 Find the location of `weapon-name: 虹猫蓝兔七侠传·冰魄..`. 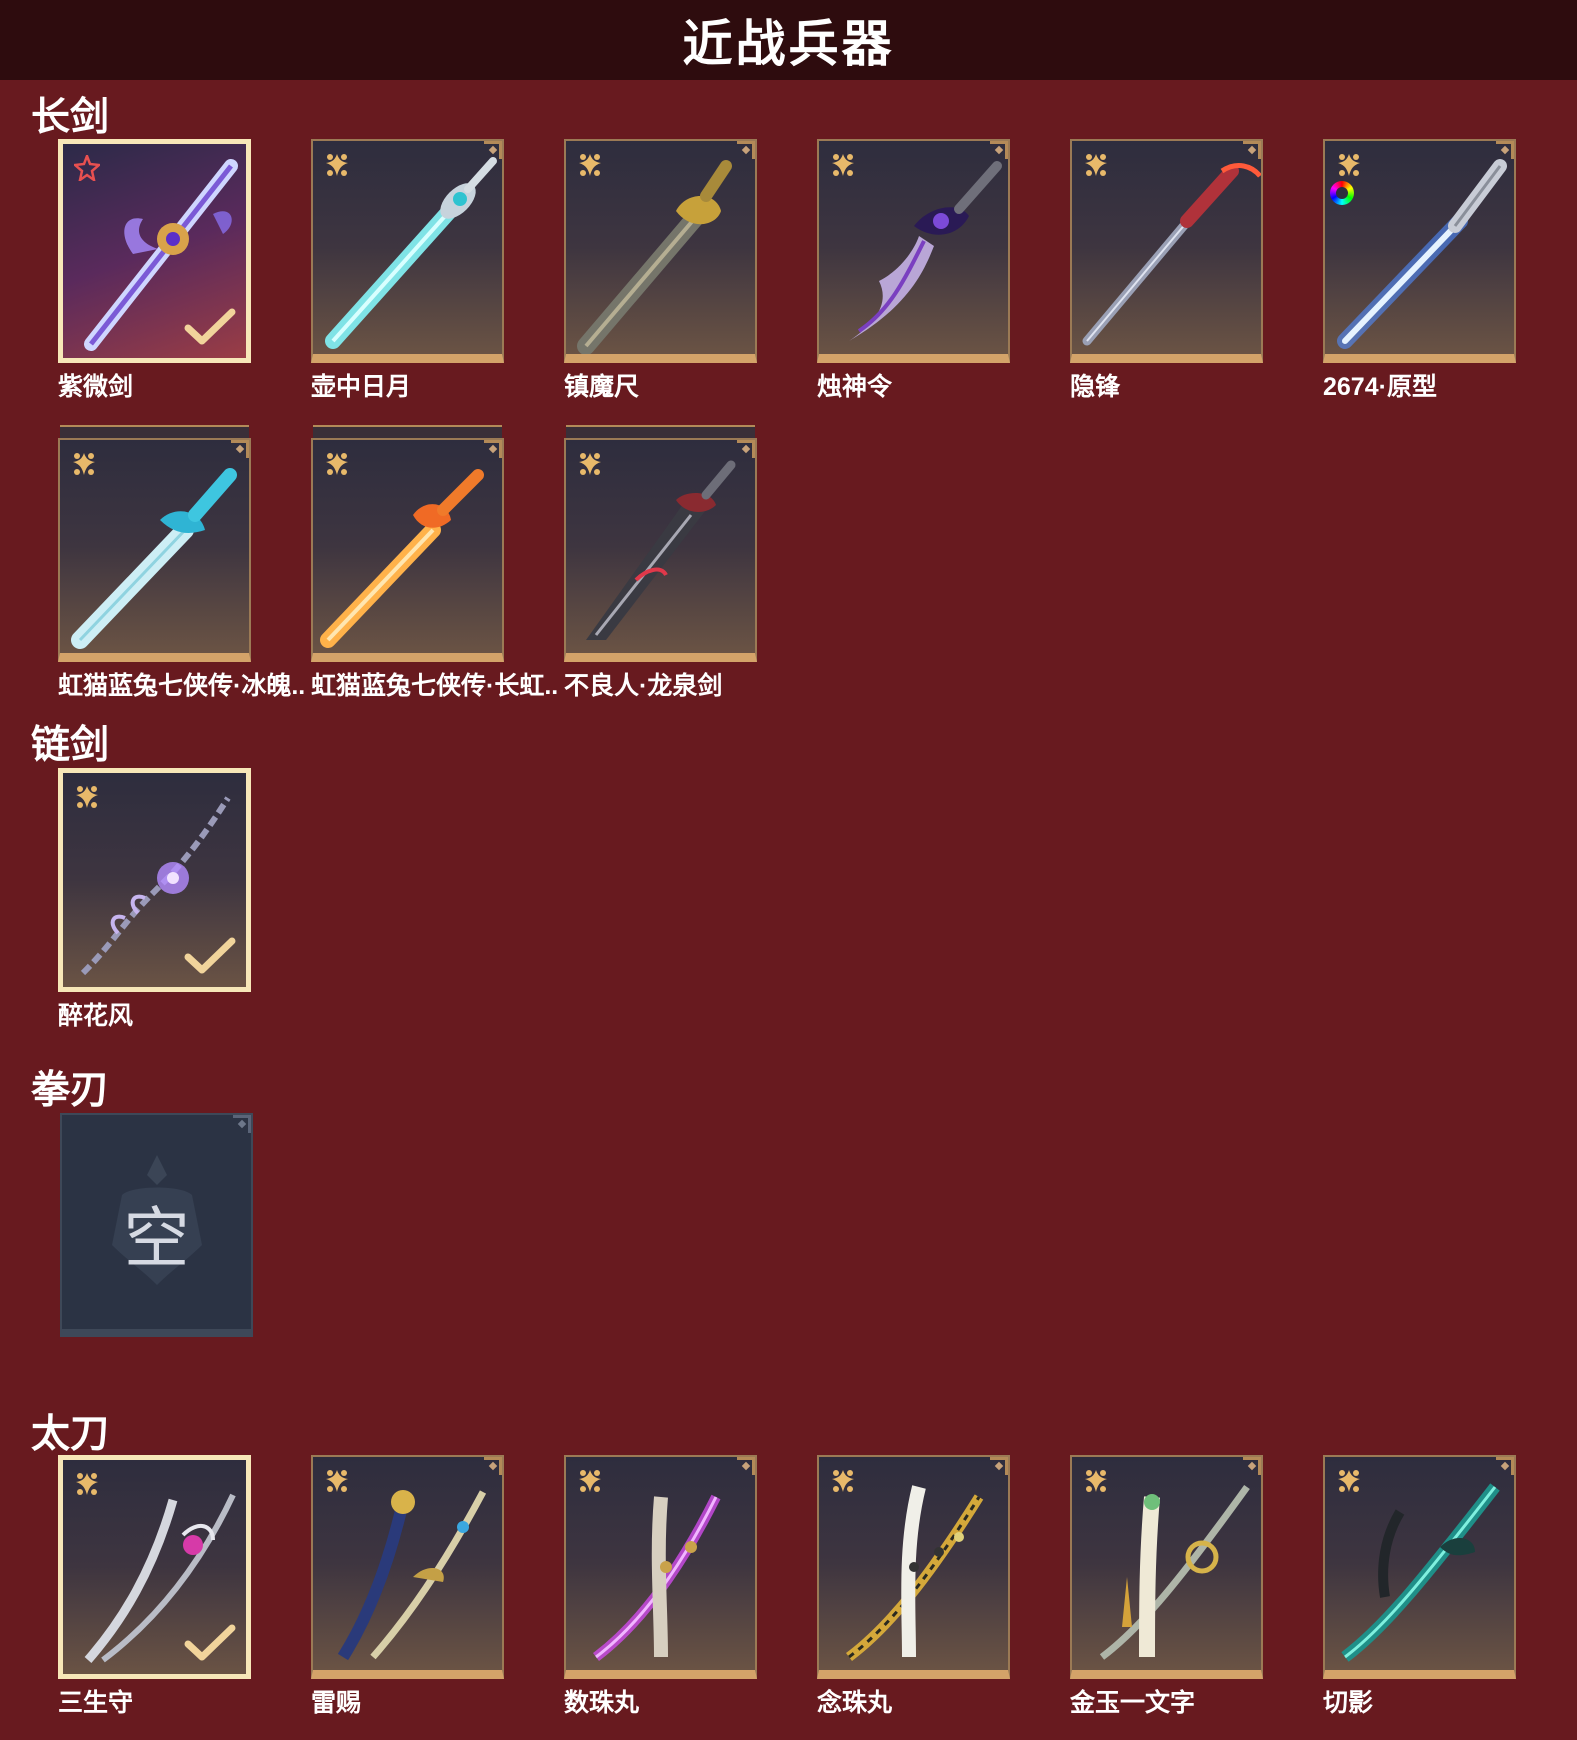

weapon-name: 虹猫蓝兔七侠传·冰魄.. is located at coordinates (182, 686).